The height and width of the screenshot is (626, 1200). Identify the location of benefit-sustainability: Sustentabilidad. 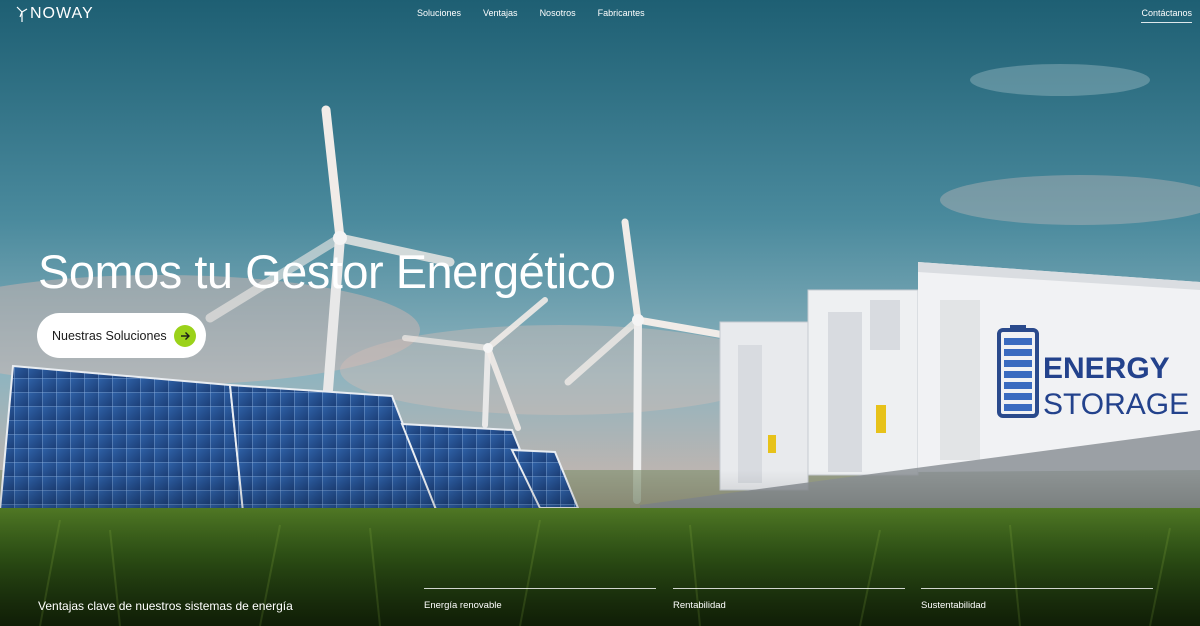
(1037, 599).